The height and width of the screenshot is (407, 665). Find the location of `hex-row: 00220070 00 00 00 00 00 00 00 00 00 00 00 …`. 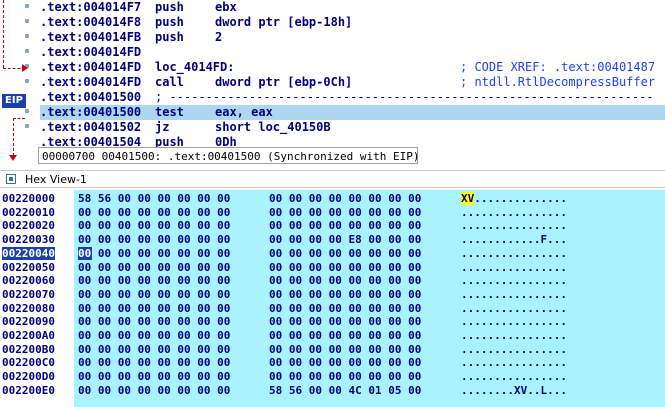

hex-row: 00220070 00 00 00 00 00 00 00 00 00 00 00 … is located at coordinates (332, 294).